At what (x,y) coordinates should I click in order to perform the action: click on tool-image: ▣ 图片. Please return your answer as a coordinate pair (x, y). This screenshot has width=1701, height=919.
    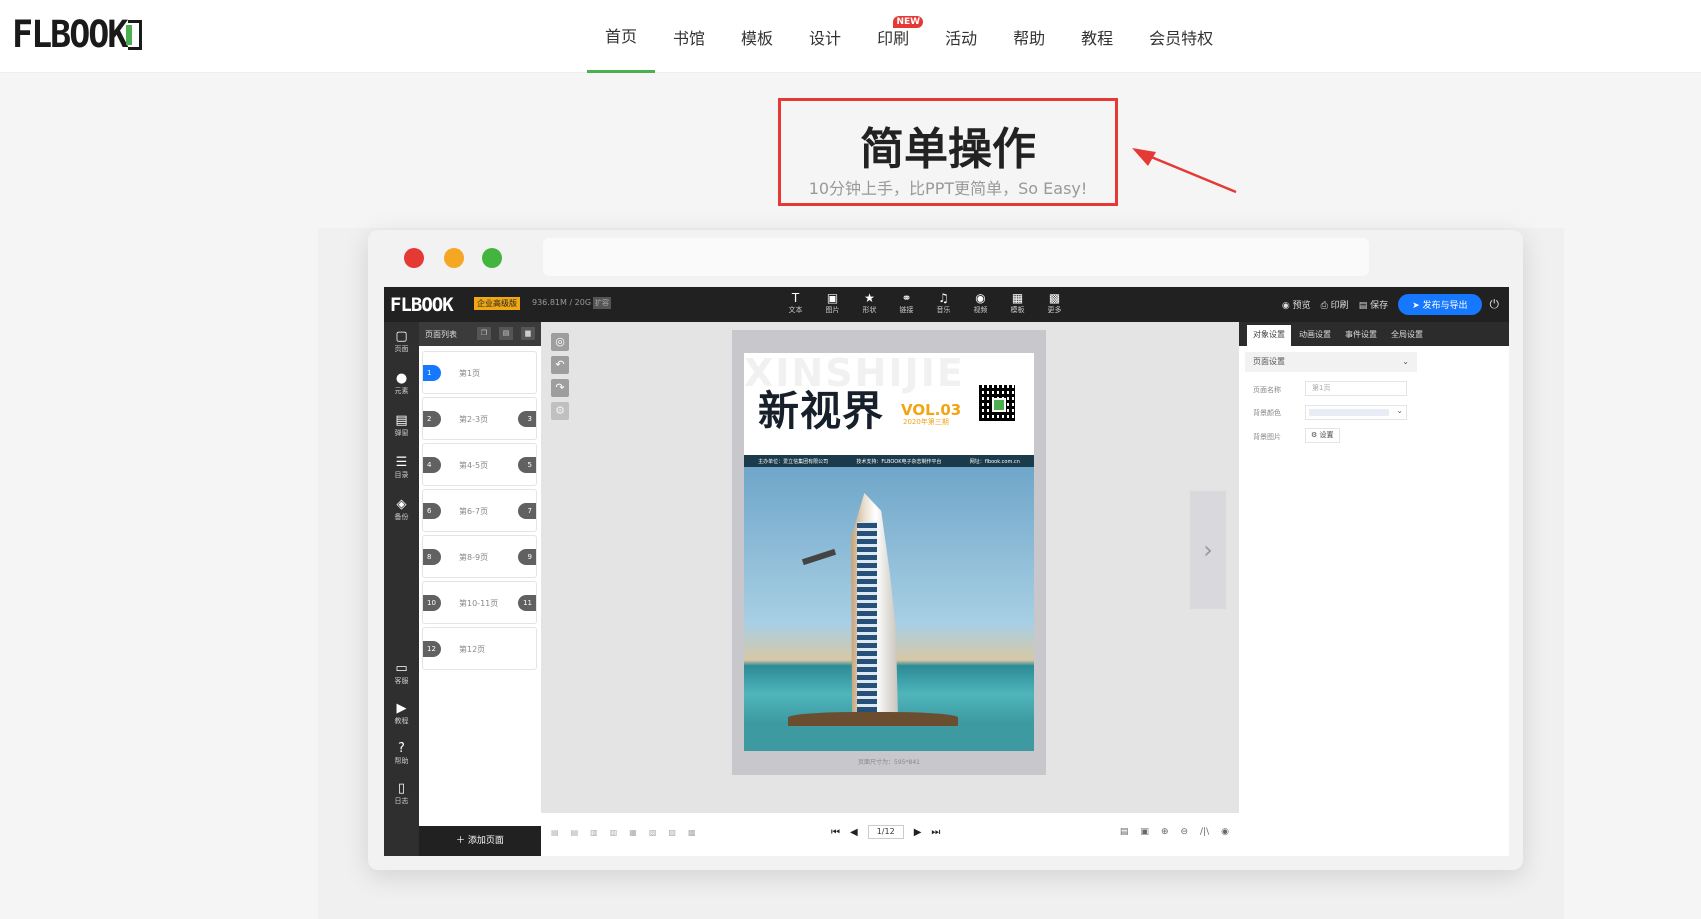
    Looking at the image, I should click on (832, 303).